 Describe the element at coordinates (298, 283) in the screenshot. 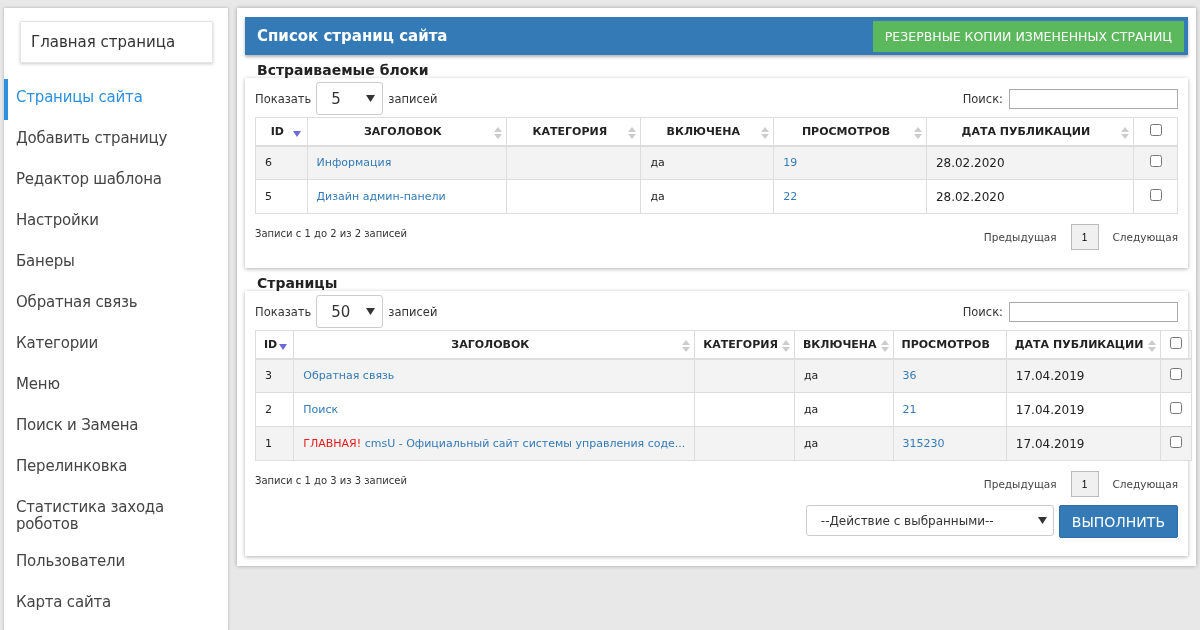

I see `section-title: Страницы` at that location.